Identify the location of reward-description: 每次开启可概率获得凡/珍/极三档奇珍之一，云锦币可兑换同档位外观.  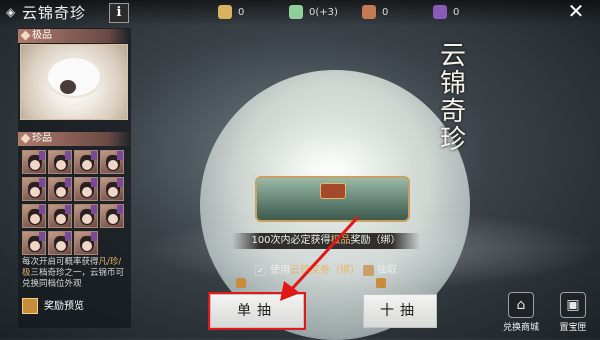
(75, 273).